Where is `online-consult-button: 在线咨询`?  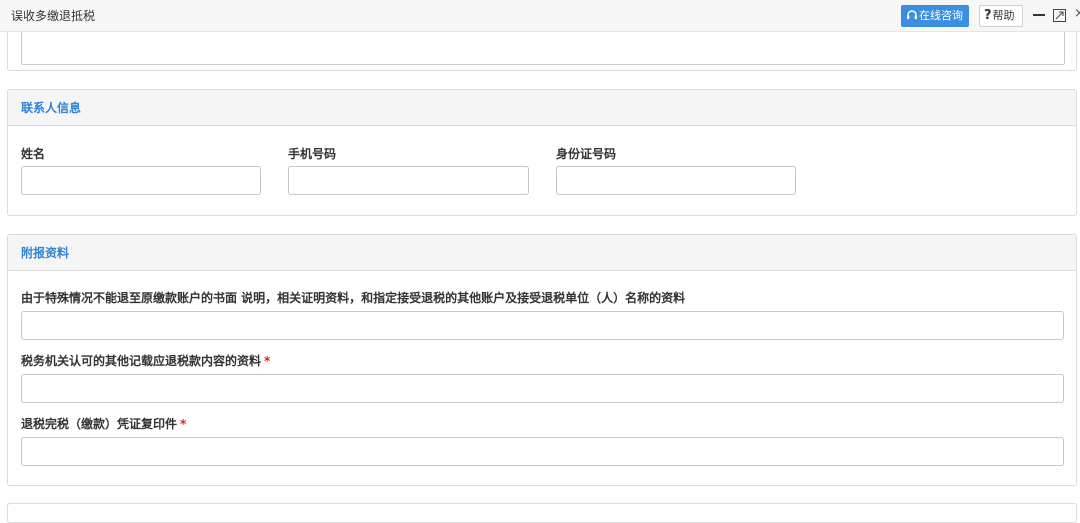 online-consult-button: 在线咨询 is located at coordinates (935, 16).